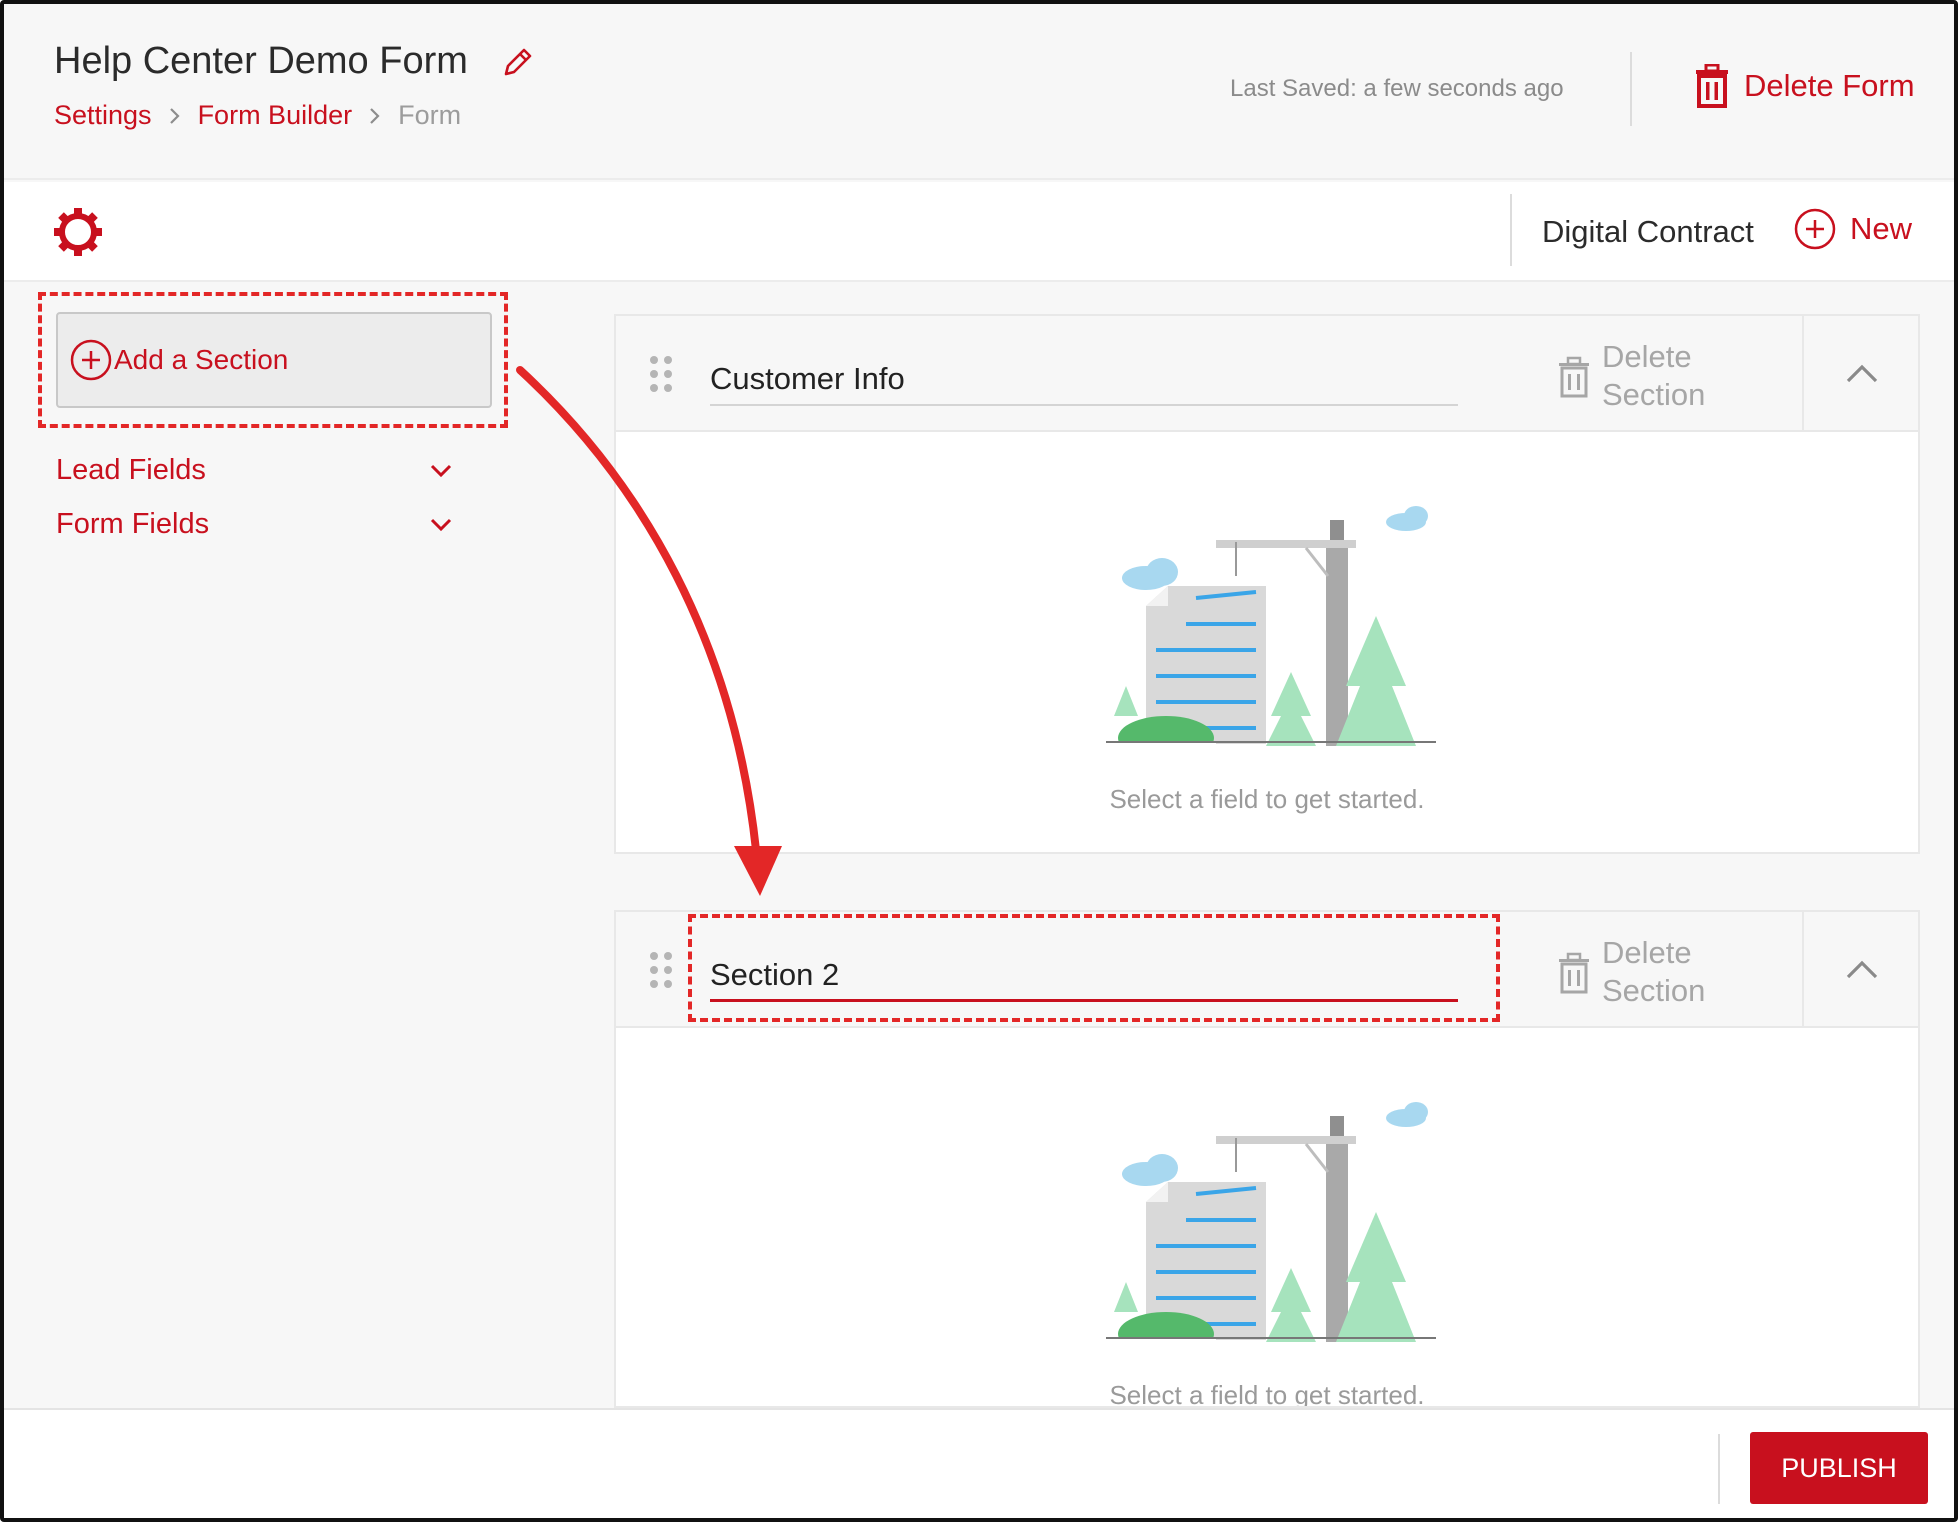  Describe the element at coordinates (1293, 88) in the screenshot. I see `last-saved-label: Last Saved:` at that location.